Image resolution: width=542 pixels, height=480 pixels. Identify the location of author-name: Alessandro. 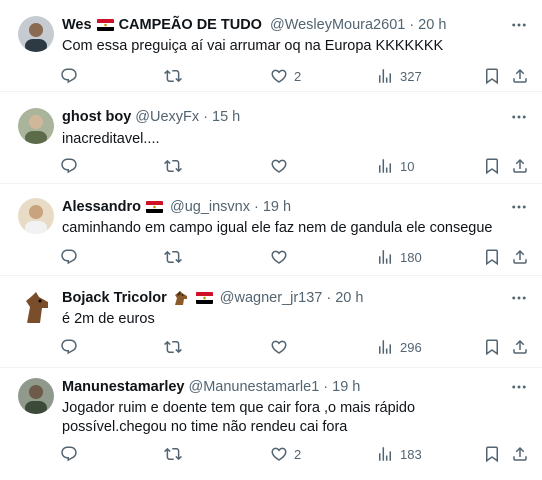
(101, 207).